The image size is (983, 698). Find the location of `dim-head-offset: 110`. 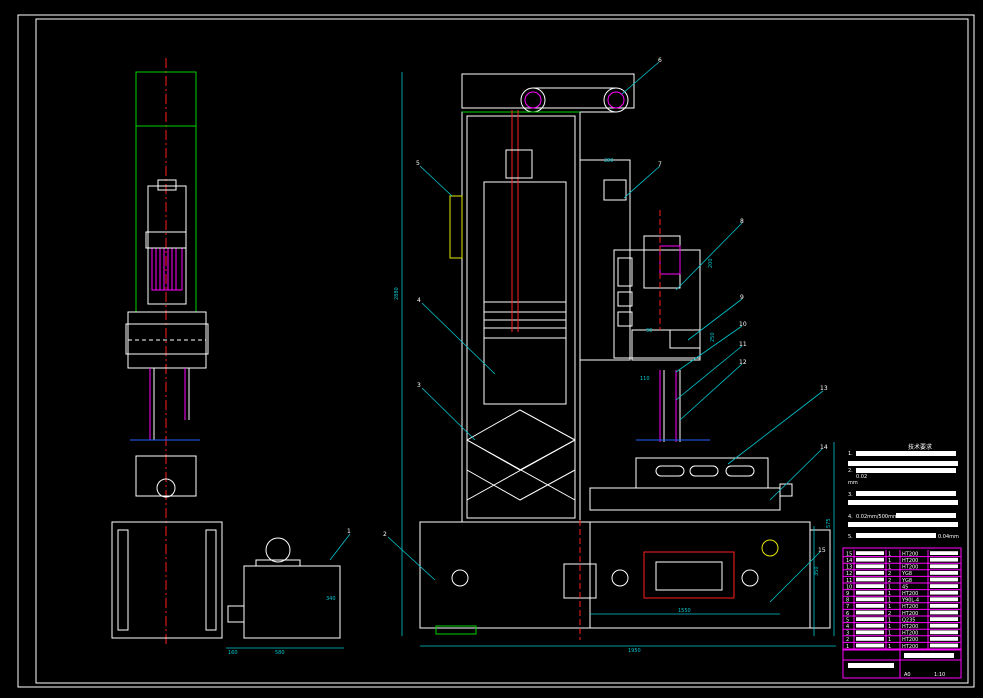

dim-head-offset: 110 is located at coordinates (645, 379).